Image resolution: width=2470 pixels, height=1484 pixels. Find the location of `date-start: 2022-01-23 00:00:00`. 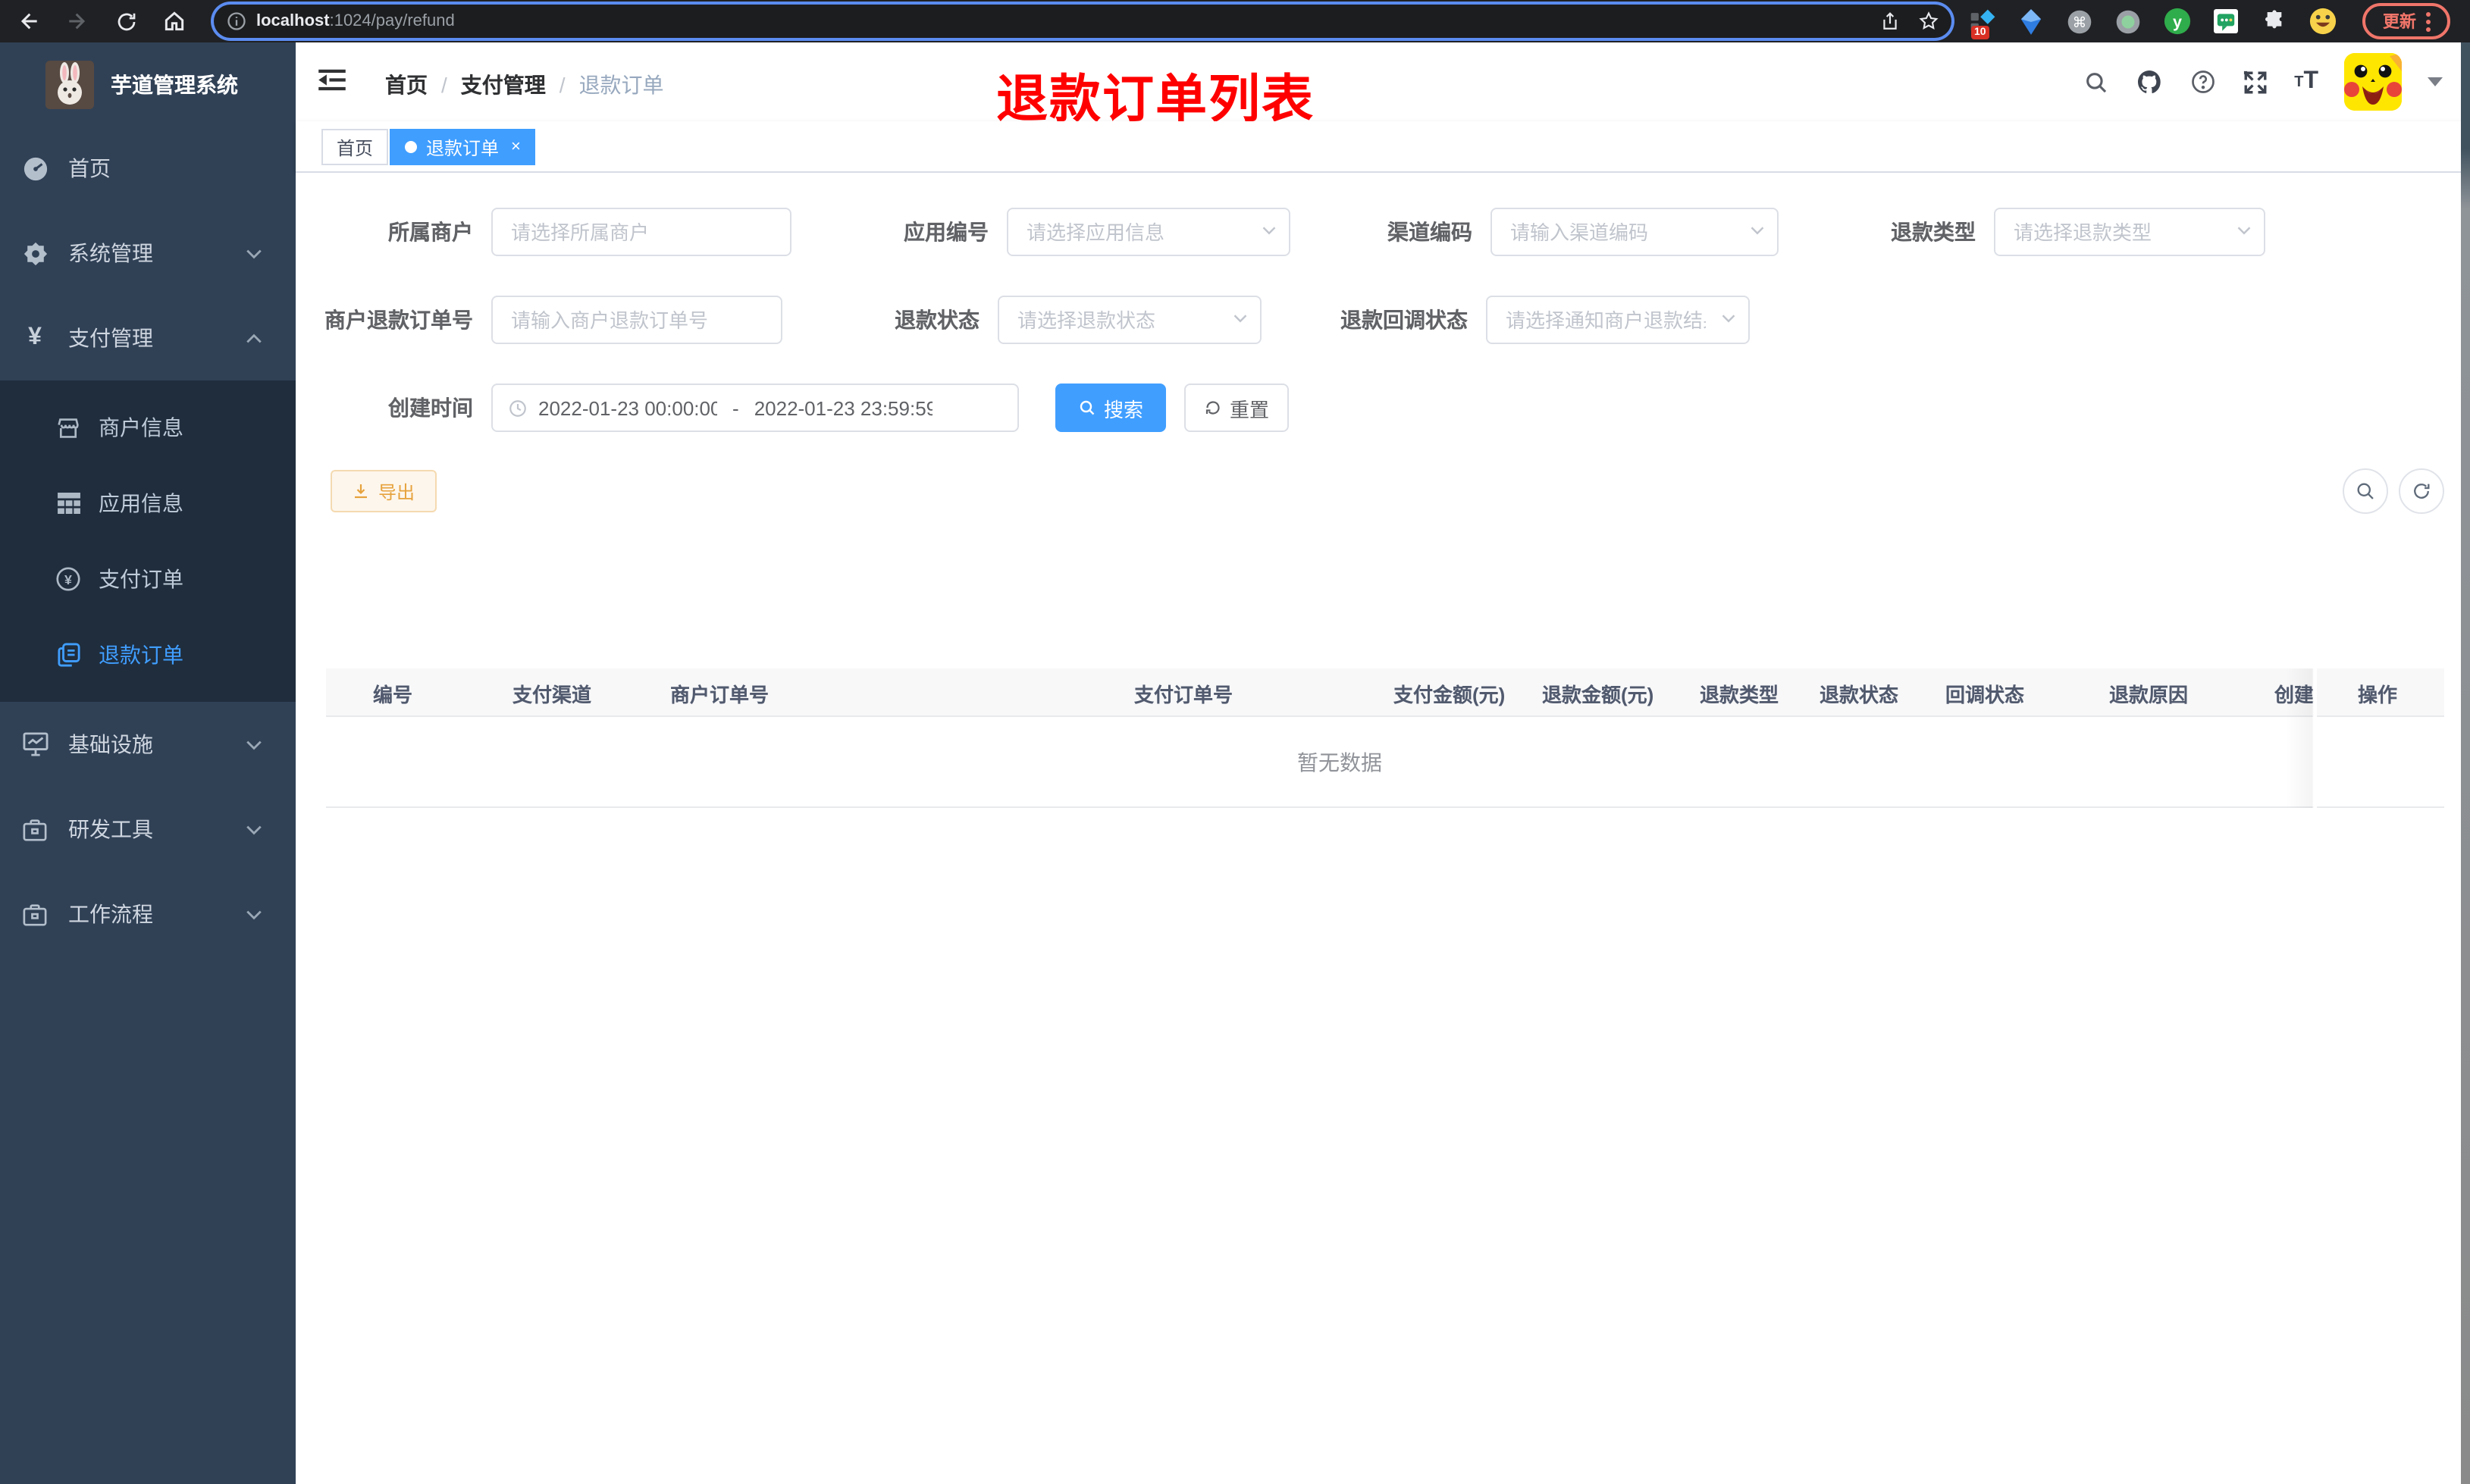

date-start: 2022-01-23 00:00:00 is located at coordinates (627, 407).